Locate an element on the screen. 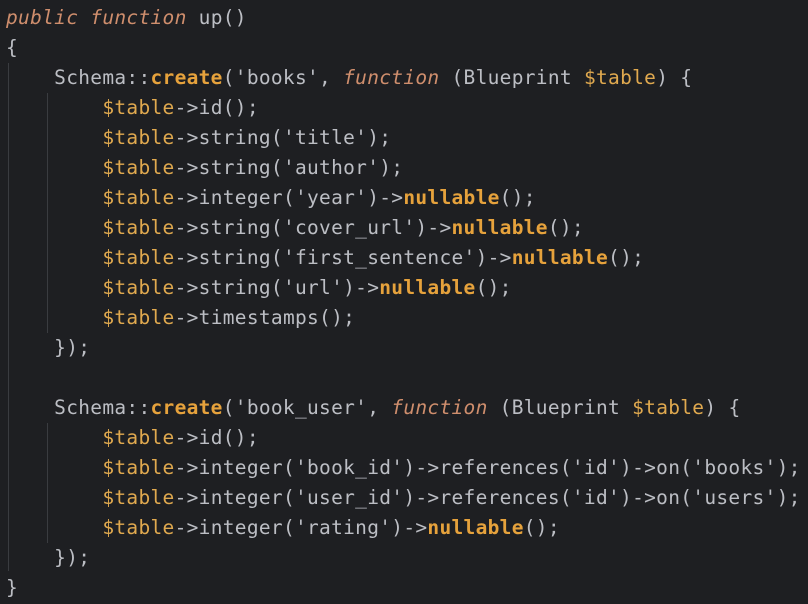 Image resolution: width=808 pixels, height=604 pixels. code-line: $table->string('url')->nullable(); is located at coordinates (403, 288).